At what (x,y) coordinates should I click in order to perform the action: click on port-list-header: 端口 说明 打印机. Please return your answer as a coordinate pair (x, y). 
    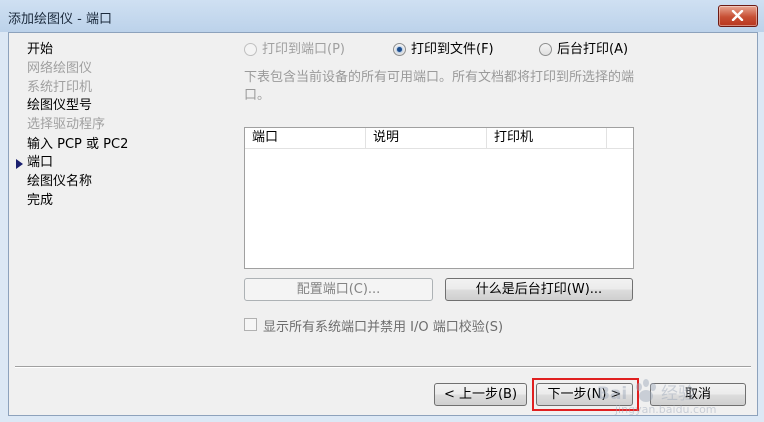
    Looking at the image, I should click on (439, 138).